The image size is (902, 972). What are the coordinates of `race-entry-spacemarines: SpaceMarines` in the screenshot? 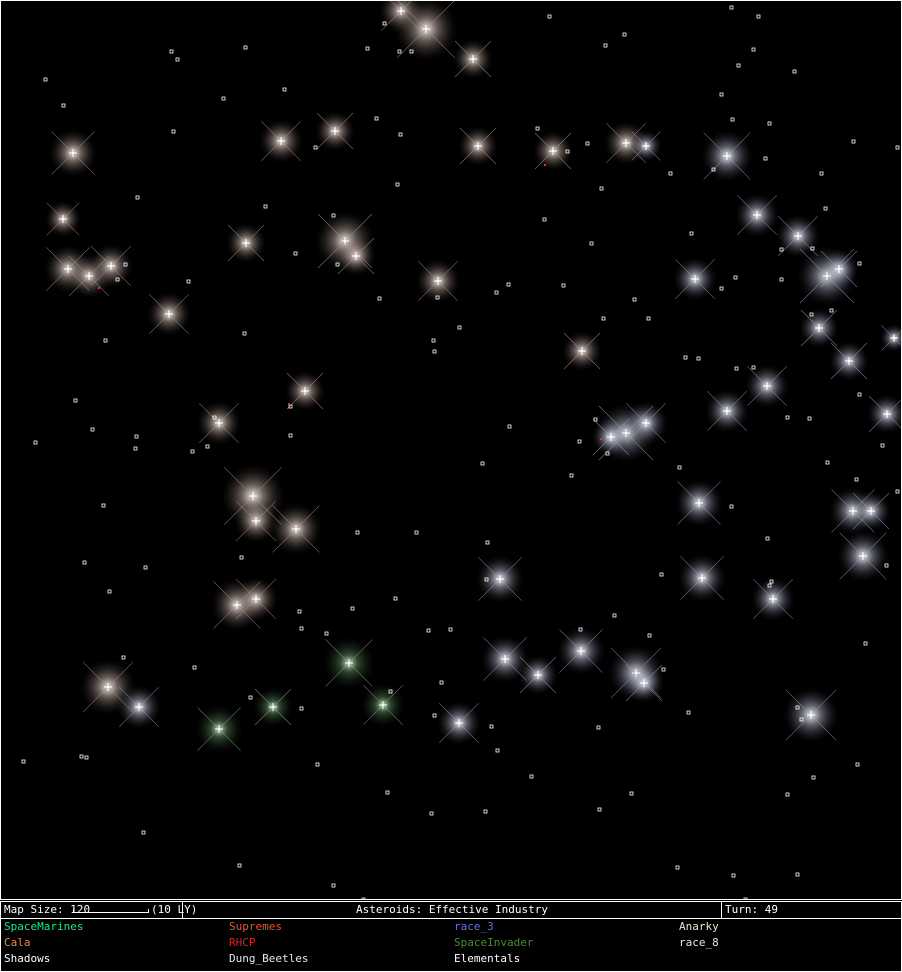 It's located at (43, 927).